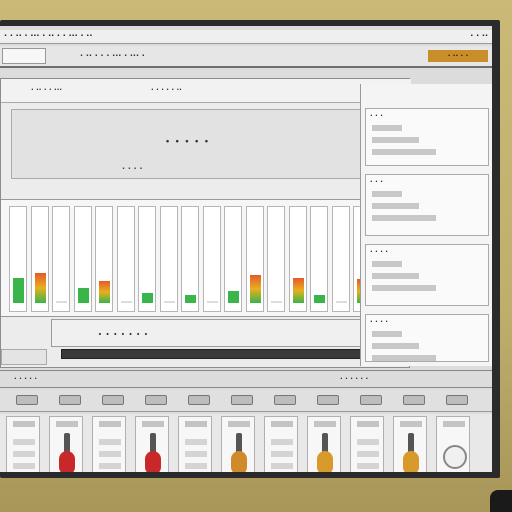  I want to click on menu-bar-right-text: · · ··, so click(479, 35).